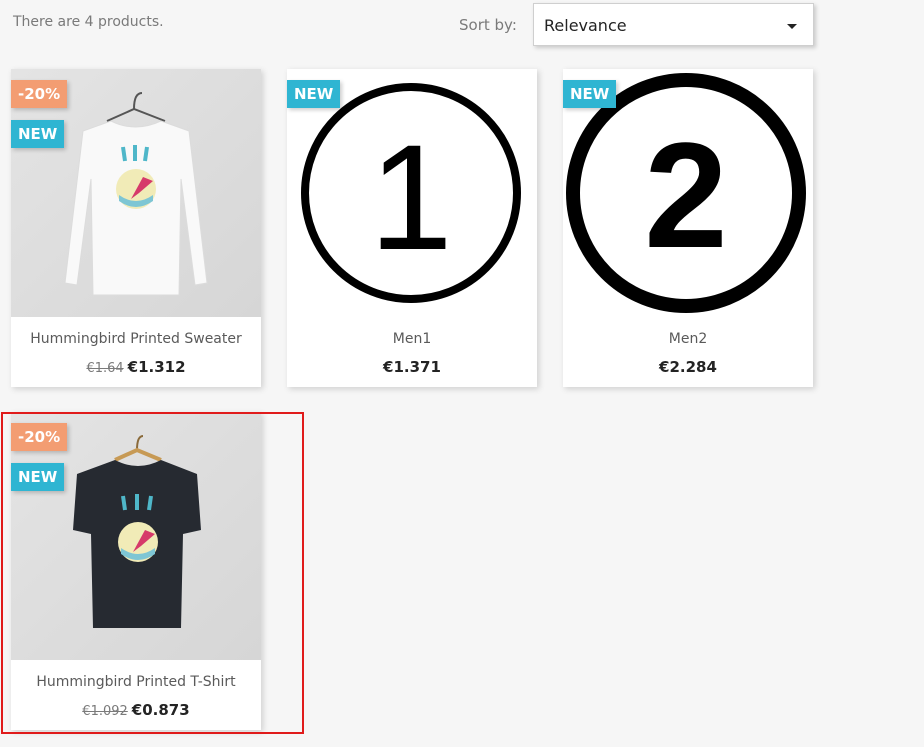 The height and width of the screenshot is (747, 924). I want to click on men1-digit: 1, so click(410, 197).